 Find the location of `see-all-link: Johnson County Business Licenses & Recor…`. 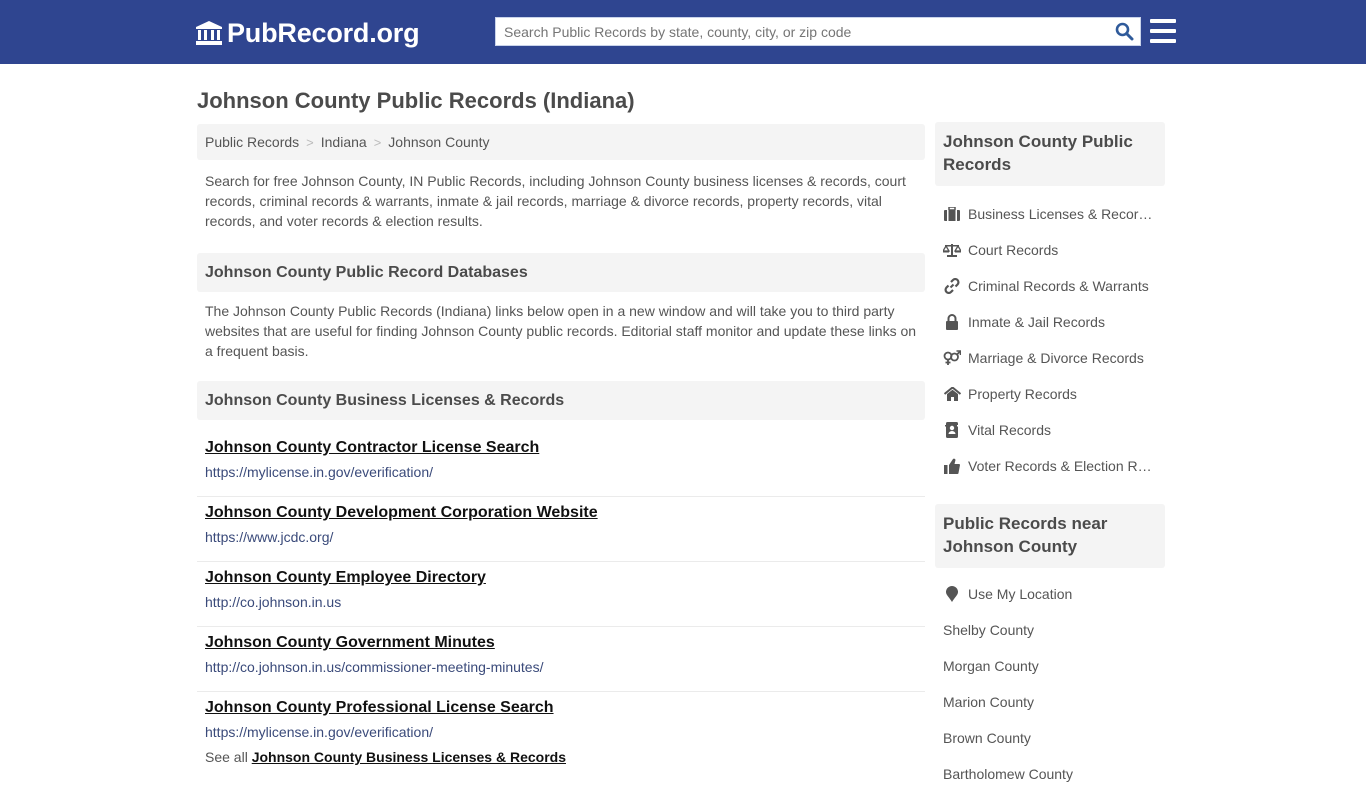

see-all-link: Johnson County Business Licenses & Recor… is located at coordinates (409, 757).